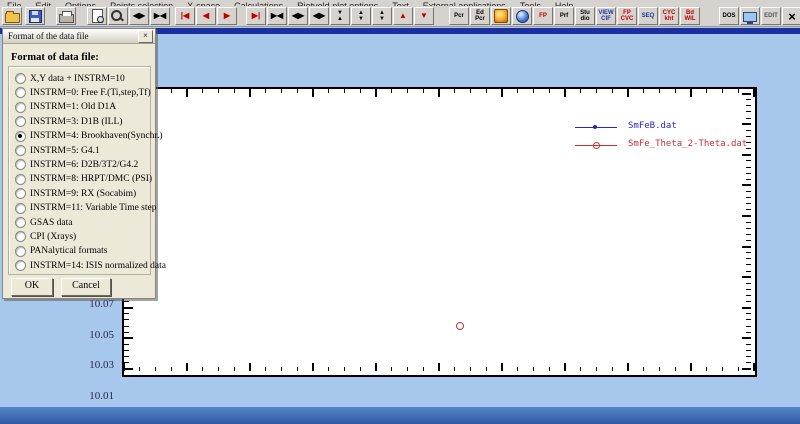 This screenshot has height=424, width=800. I want to click on compress-y-button: ▼ ▲, so click(340, 16).